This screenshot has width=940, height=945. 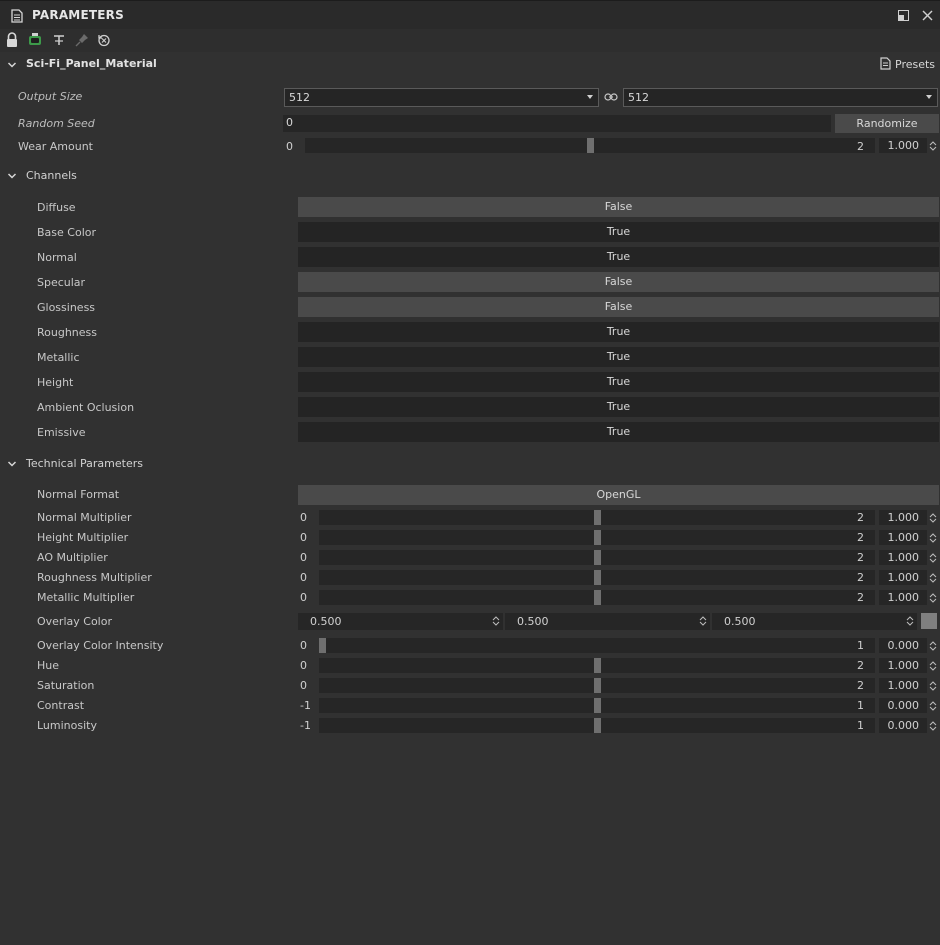 What do you see at coordinates (326, 621) in the screenshot?
I see `overlay-color-r-value: 0.500` at bounding box center [326, 621].